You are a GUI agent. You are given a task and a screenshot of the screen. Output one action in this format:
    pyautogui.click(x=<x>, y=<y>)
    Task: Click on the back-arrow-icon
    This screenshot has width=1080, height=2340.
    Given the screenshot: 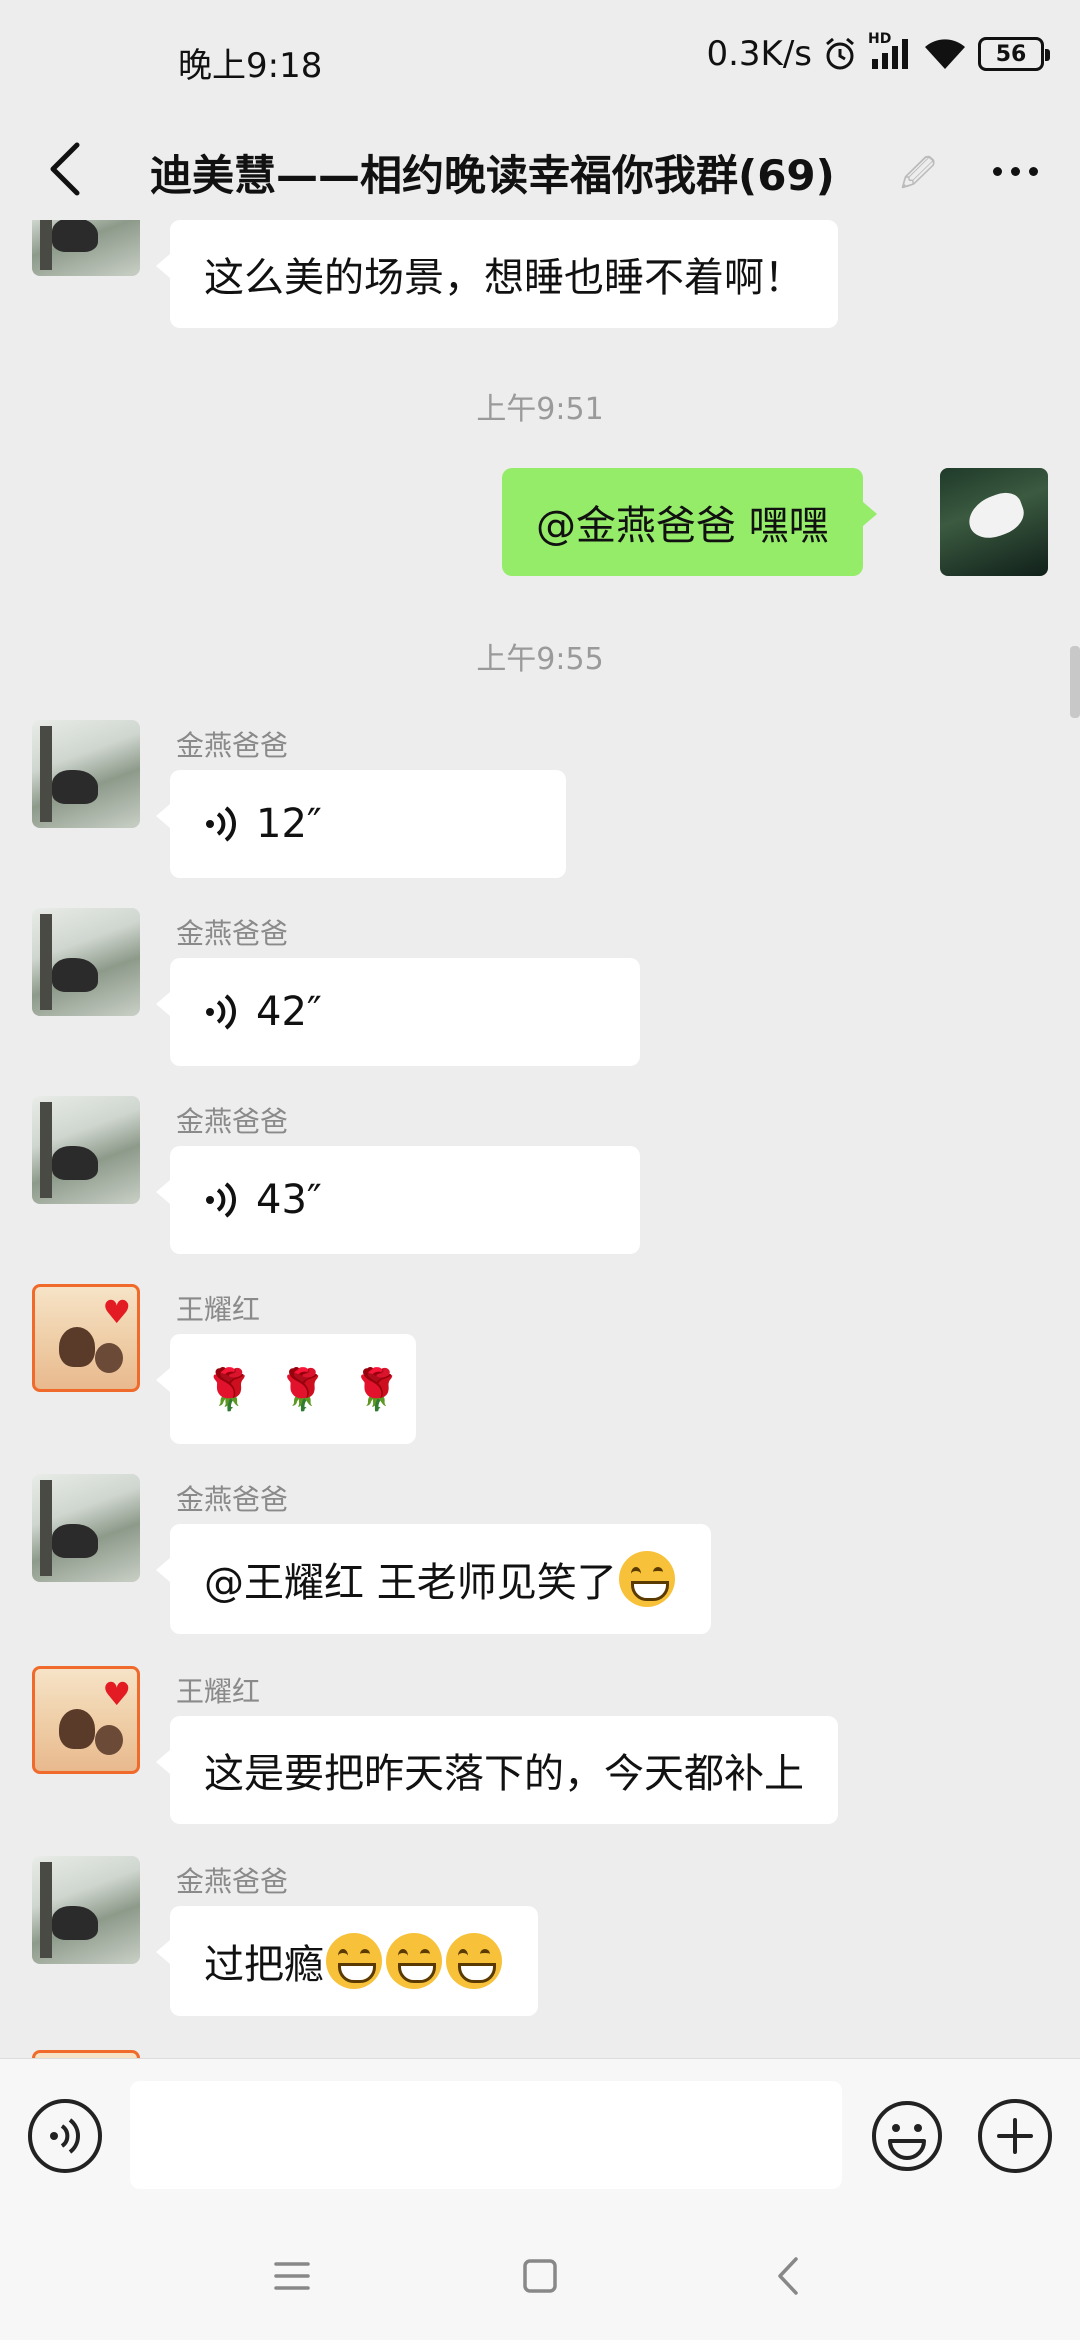 What is the action you would take?
    pyautogui.click(x=65, y=169)
    